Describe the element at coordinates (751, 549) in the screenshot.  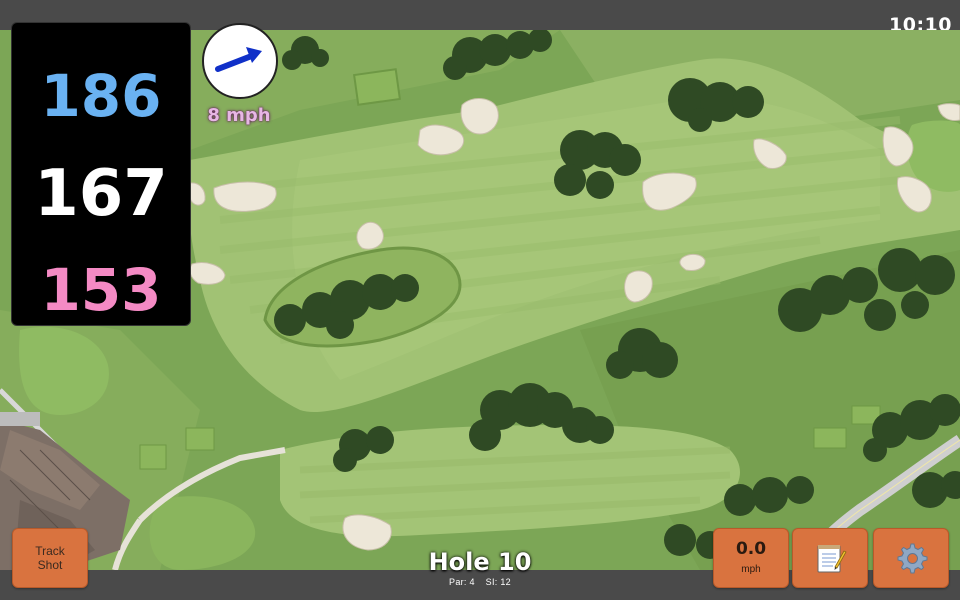
I see `speed-value: 0.0` at that location.